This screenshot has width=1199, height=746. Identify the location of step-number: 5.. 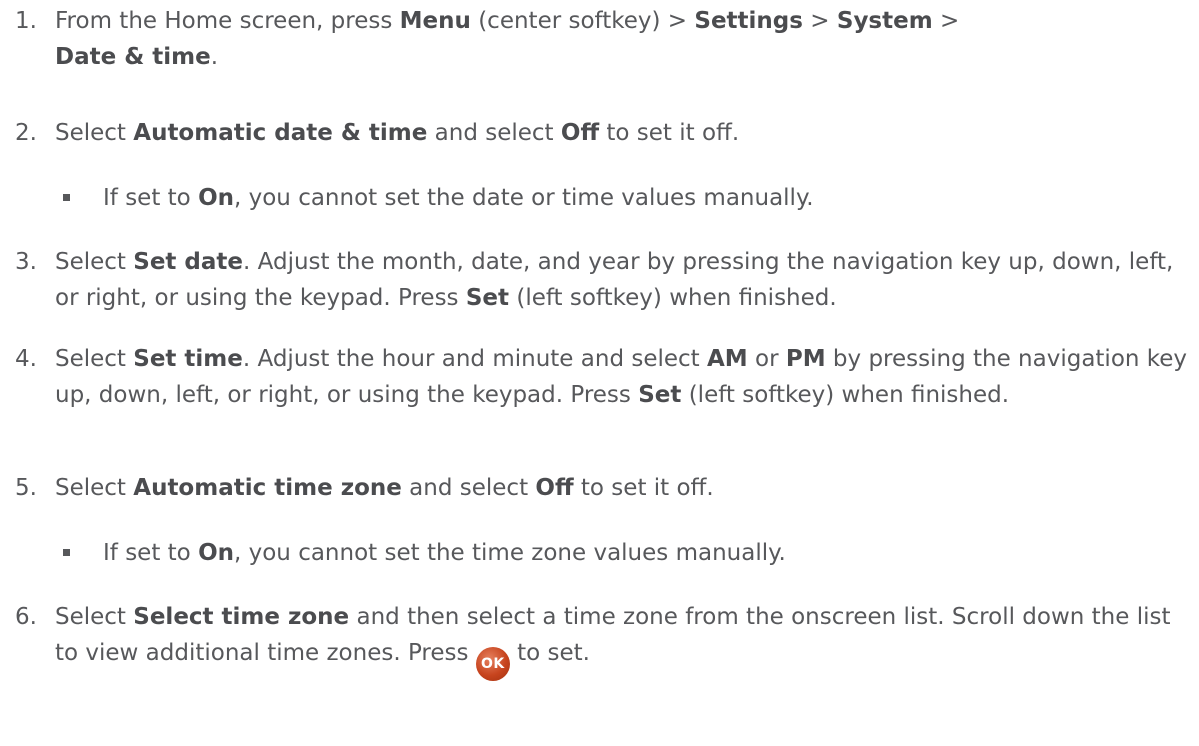
(26, 488).